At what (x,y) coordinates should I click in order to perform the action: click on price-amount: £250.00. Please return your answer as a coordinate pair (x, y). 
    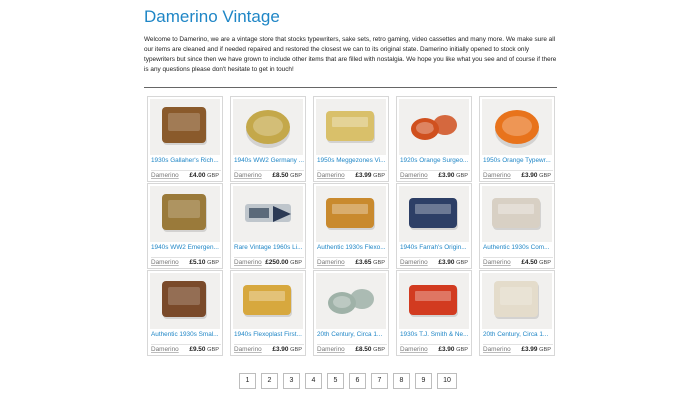
    Looking at the image, I should click on (277, 262).